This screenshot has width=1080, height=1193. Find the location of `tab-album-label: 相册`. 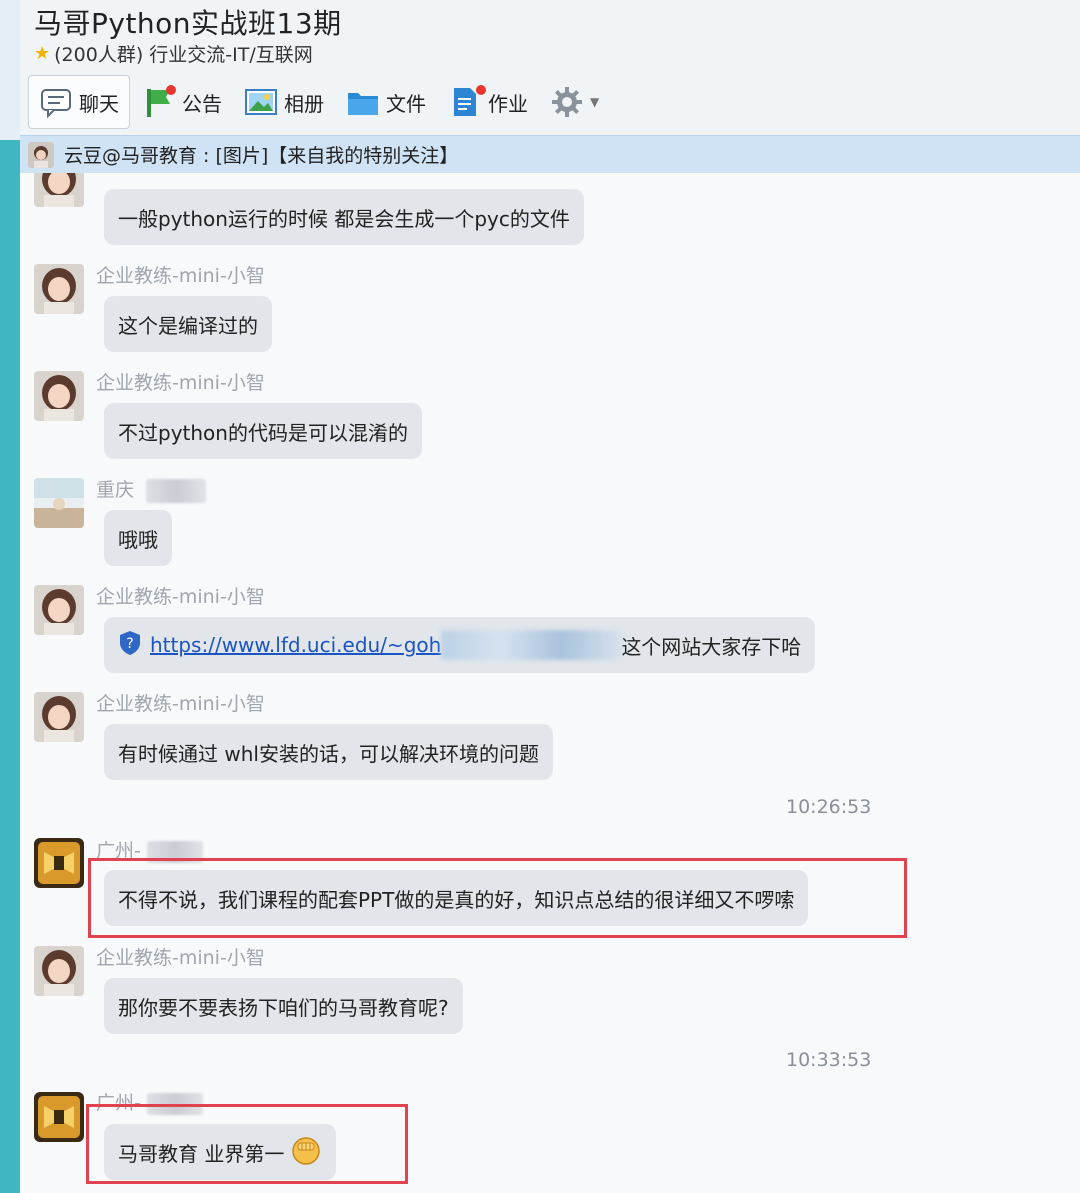

tab-album-label: 相册 is located at coordinates (304, 103).